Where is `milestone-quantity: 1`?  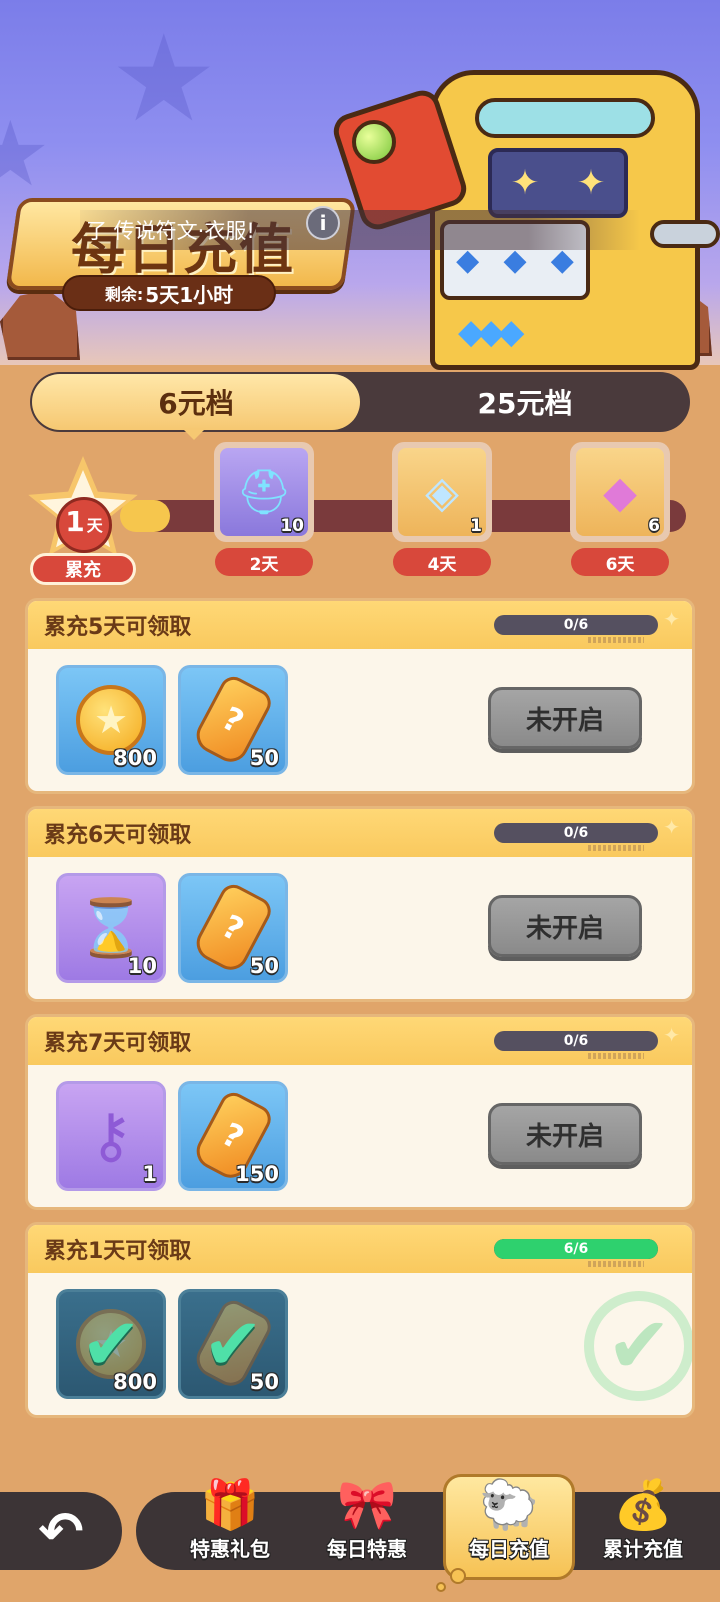
milestone-quantity: 1 is located at coordinates (476, 526).